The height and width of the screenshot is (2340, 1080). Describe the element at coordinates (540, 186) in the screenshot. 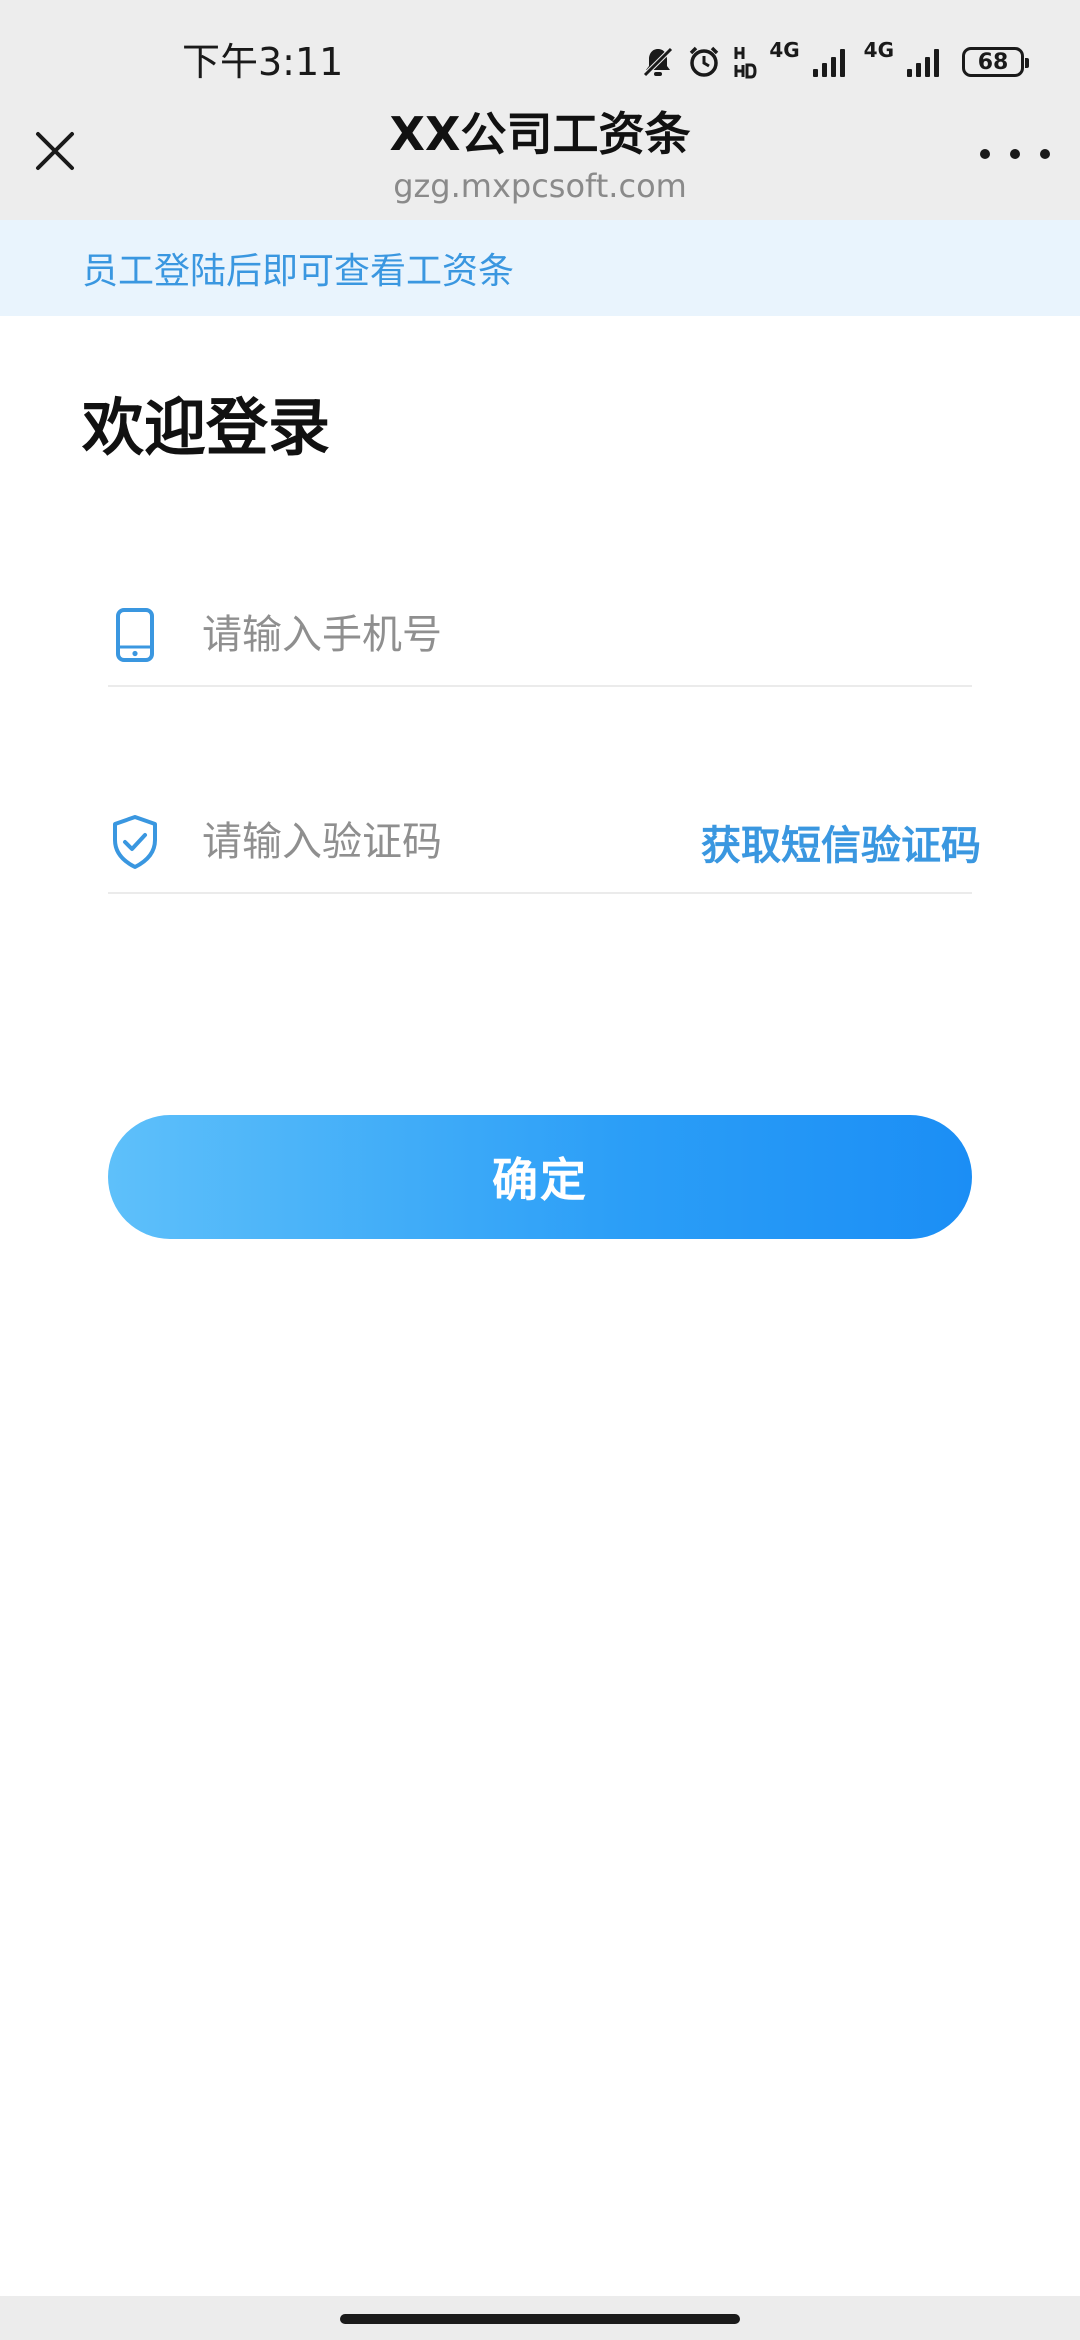

I see `page-url: gzg.mxpcsoft.com` at that location.